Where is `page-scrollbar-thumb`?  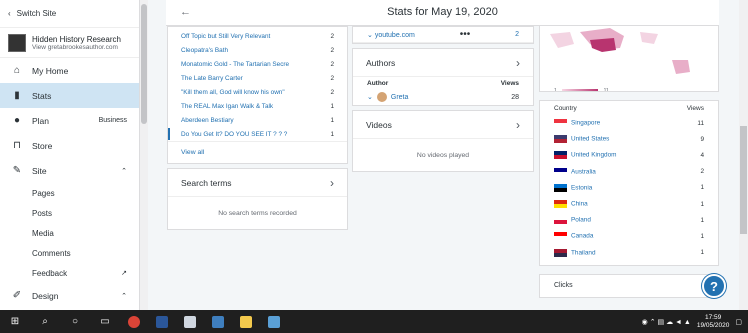 page-scrollbar-thumb is located at coordinates (743, 180).